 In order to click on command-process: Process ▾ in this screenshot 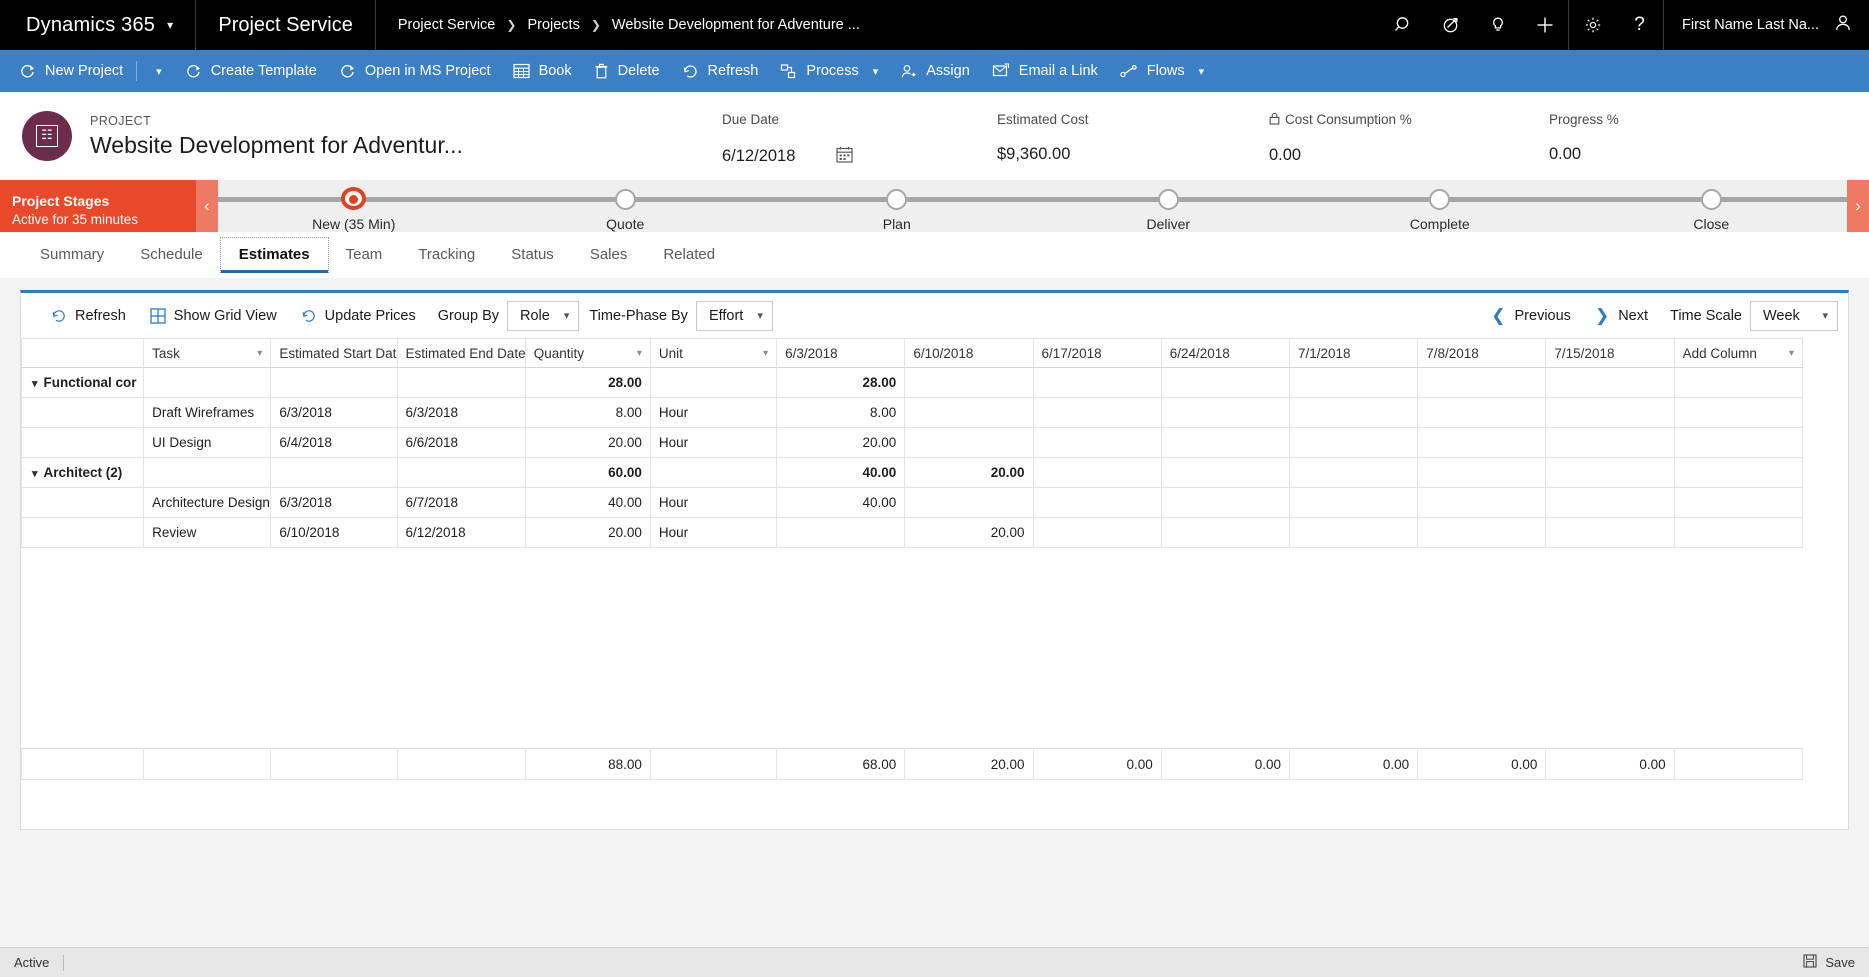, I will do `click(829, 71)`.